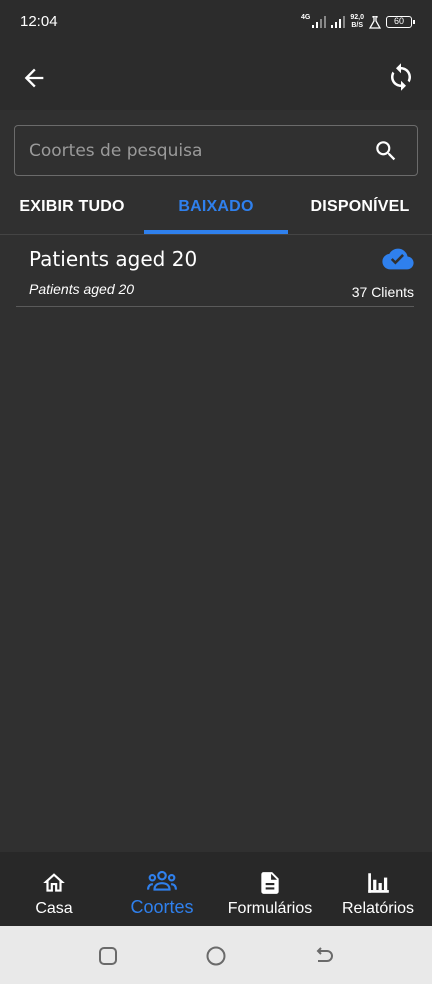 This screenshot has height=984, width=432. Describe the element at coordinates (162, 880) in the screenshot. I see `people-icon` at that location.